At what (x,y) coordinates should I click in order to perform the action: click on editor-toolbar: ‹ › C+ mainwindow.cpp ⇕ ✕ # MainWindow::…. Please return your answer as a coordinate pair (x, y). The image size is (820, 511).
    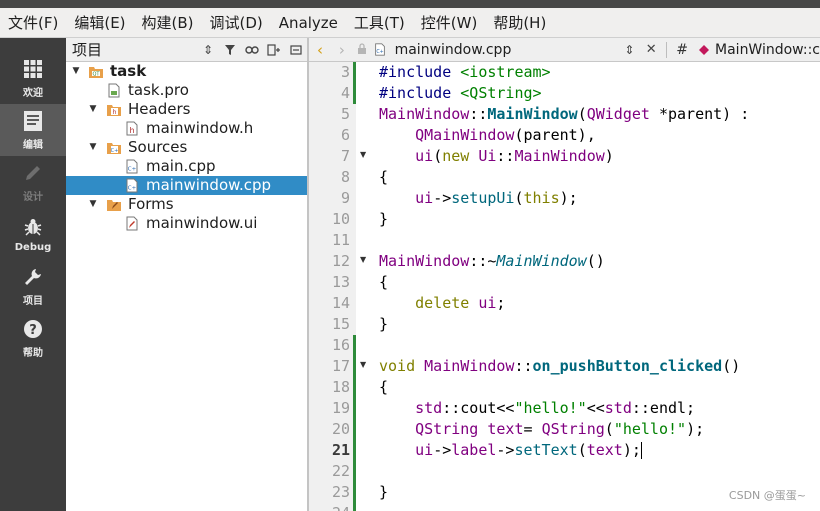
    Looking at the image, I should click on (564, 50).